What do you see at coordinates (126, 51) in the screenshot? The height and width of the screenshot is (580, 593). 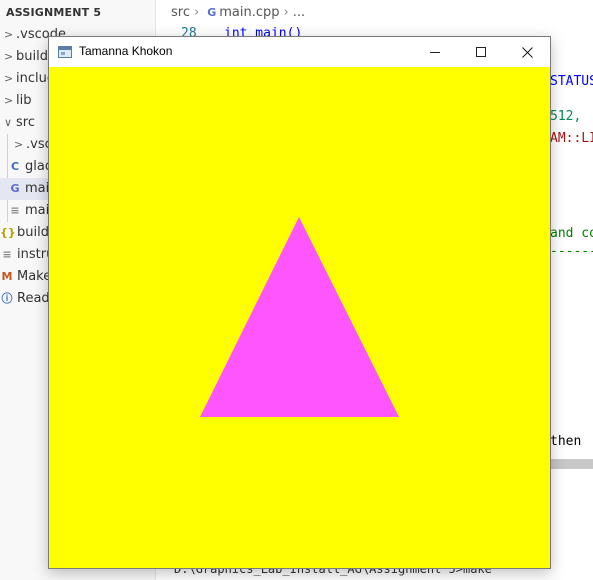 I see `window-title: Tamanna Khokon` at bounding box center [126, 51].